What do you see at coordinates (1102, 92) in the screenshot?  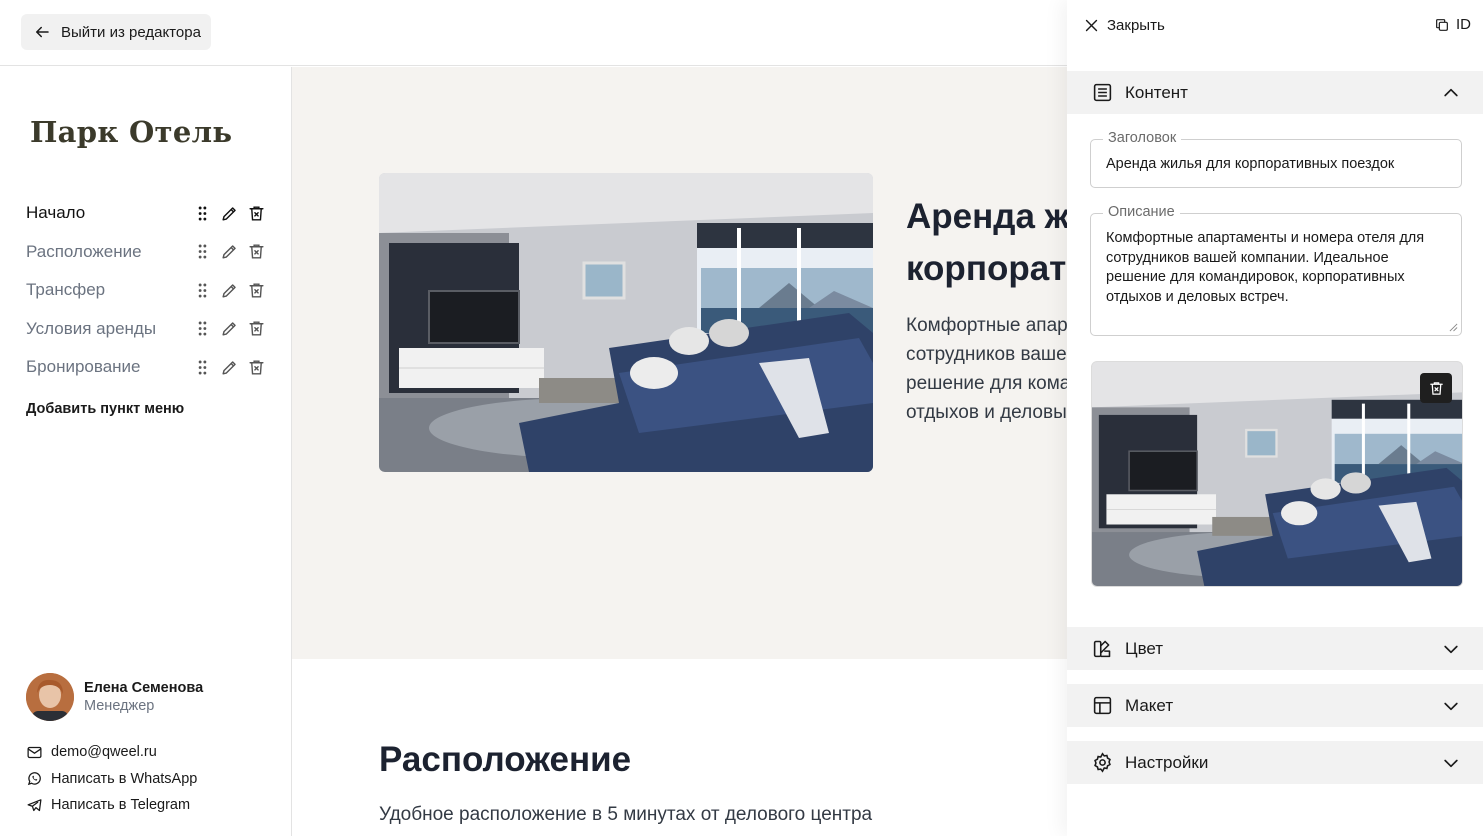 I see `document-lines-icon` at bounding box center [1102, 92].